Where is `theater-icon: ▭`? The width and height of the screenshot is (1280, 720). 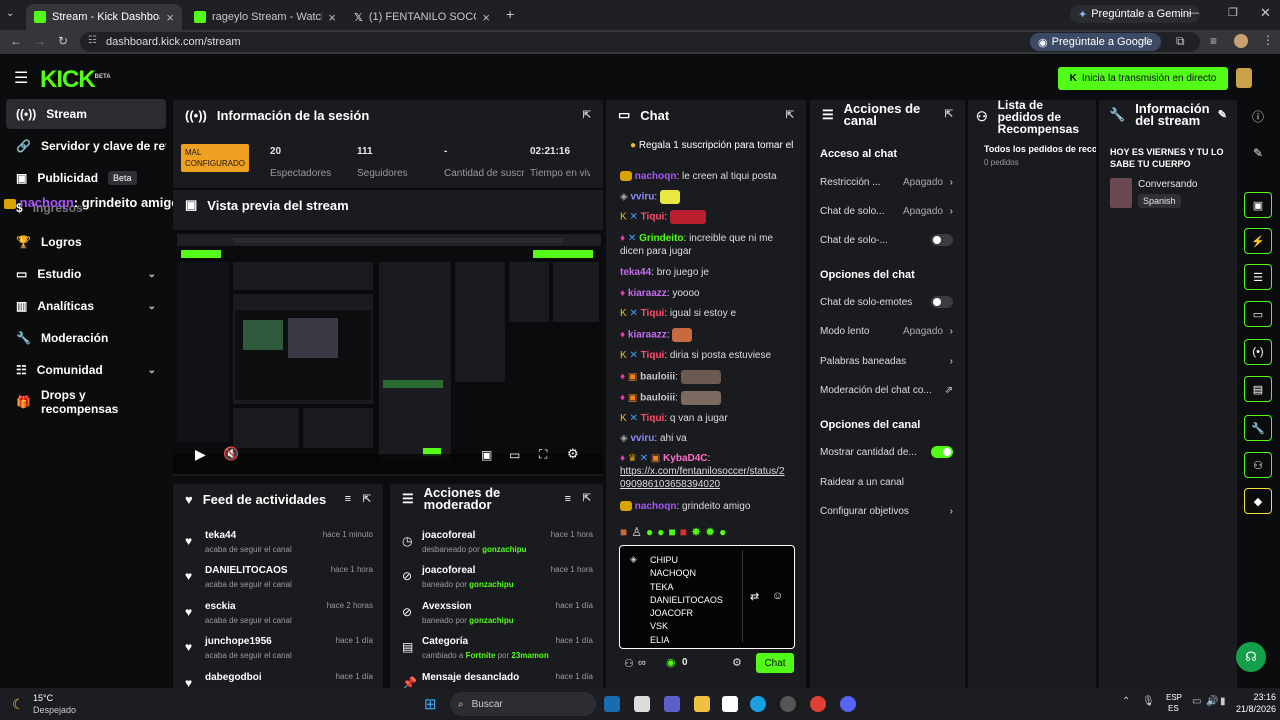 theater-icon: ▭ is located at coordinates (514, 455).